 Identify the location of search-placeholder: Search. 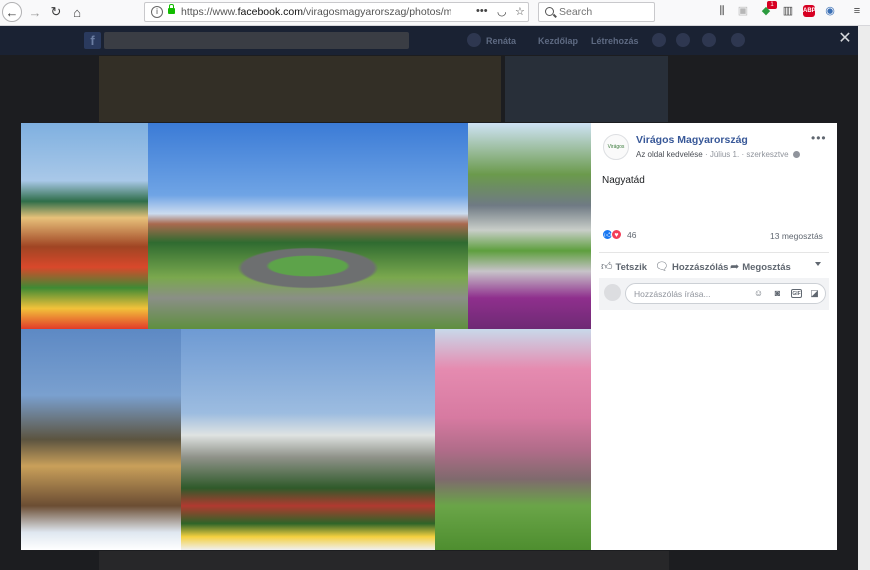
(576, 12).